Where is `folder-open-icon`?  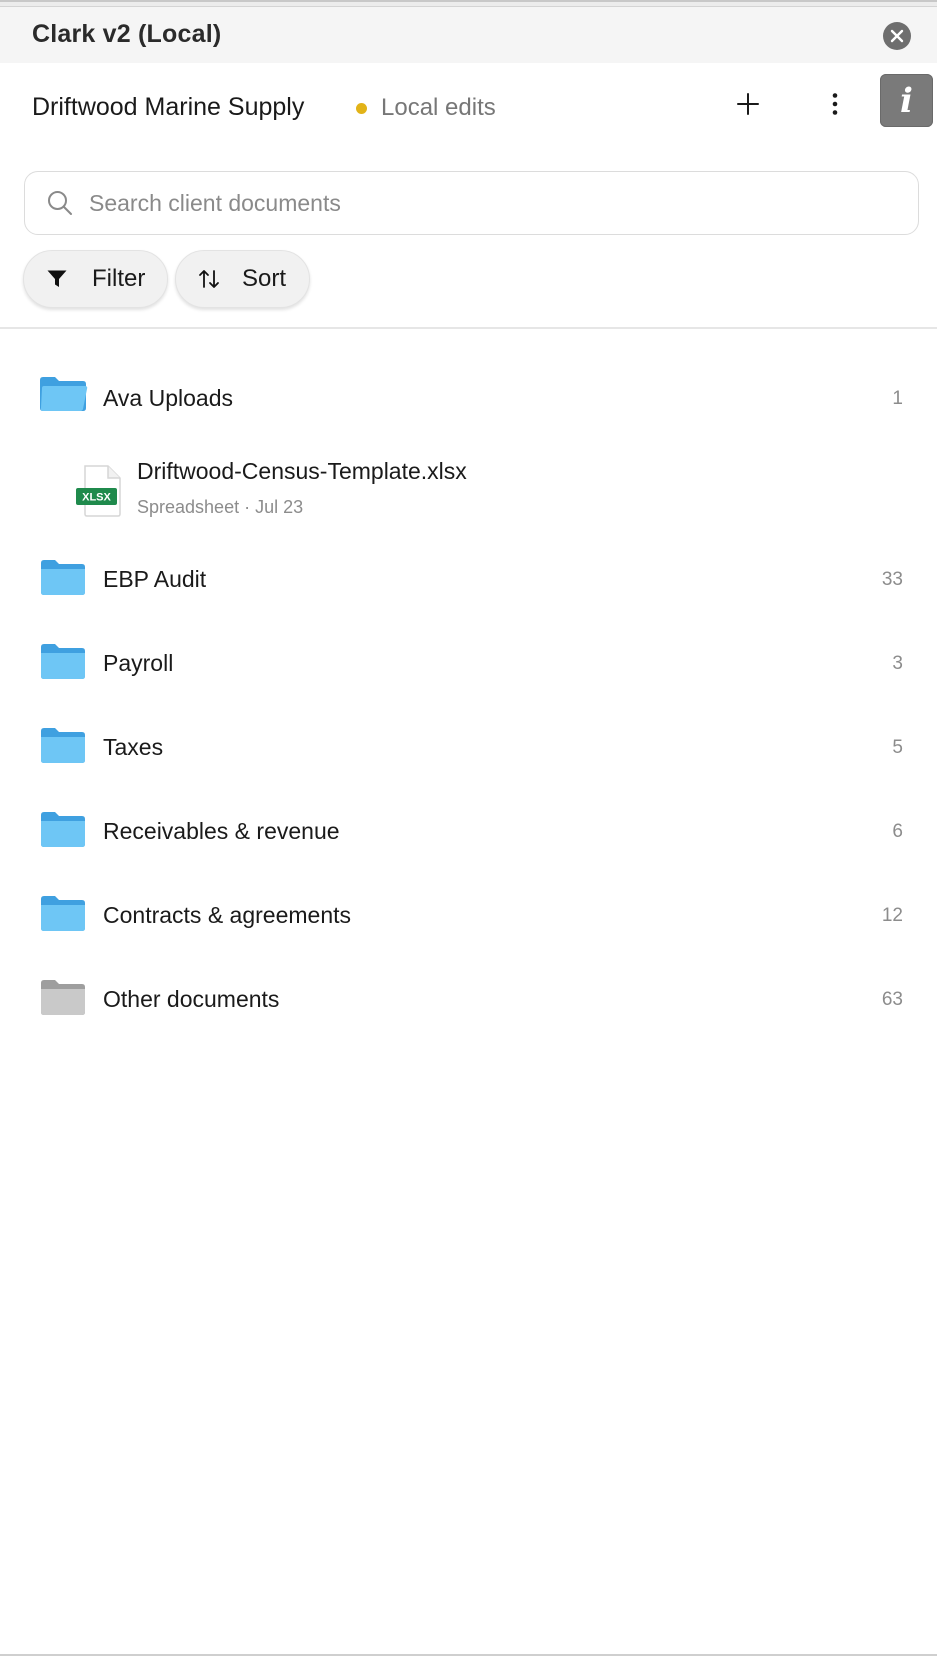
folder-open-icon is located at coordinates (64, 394).